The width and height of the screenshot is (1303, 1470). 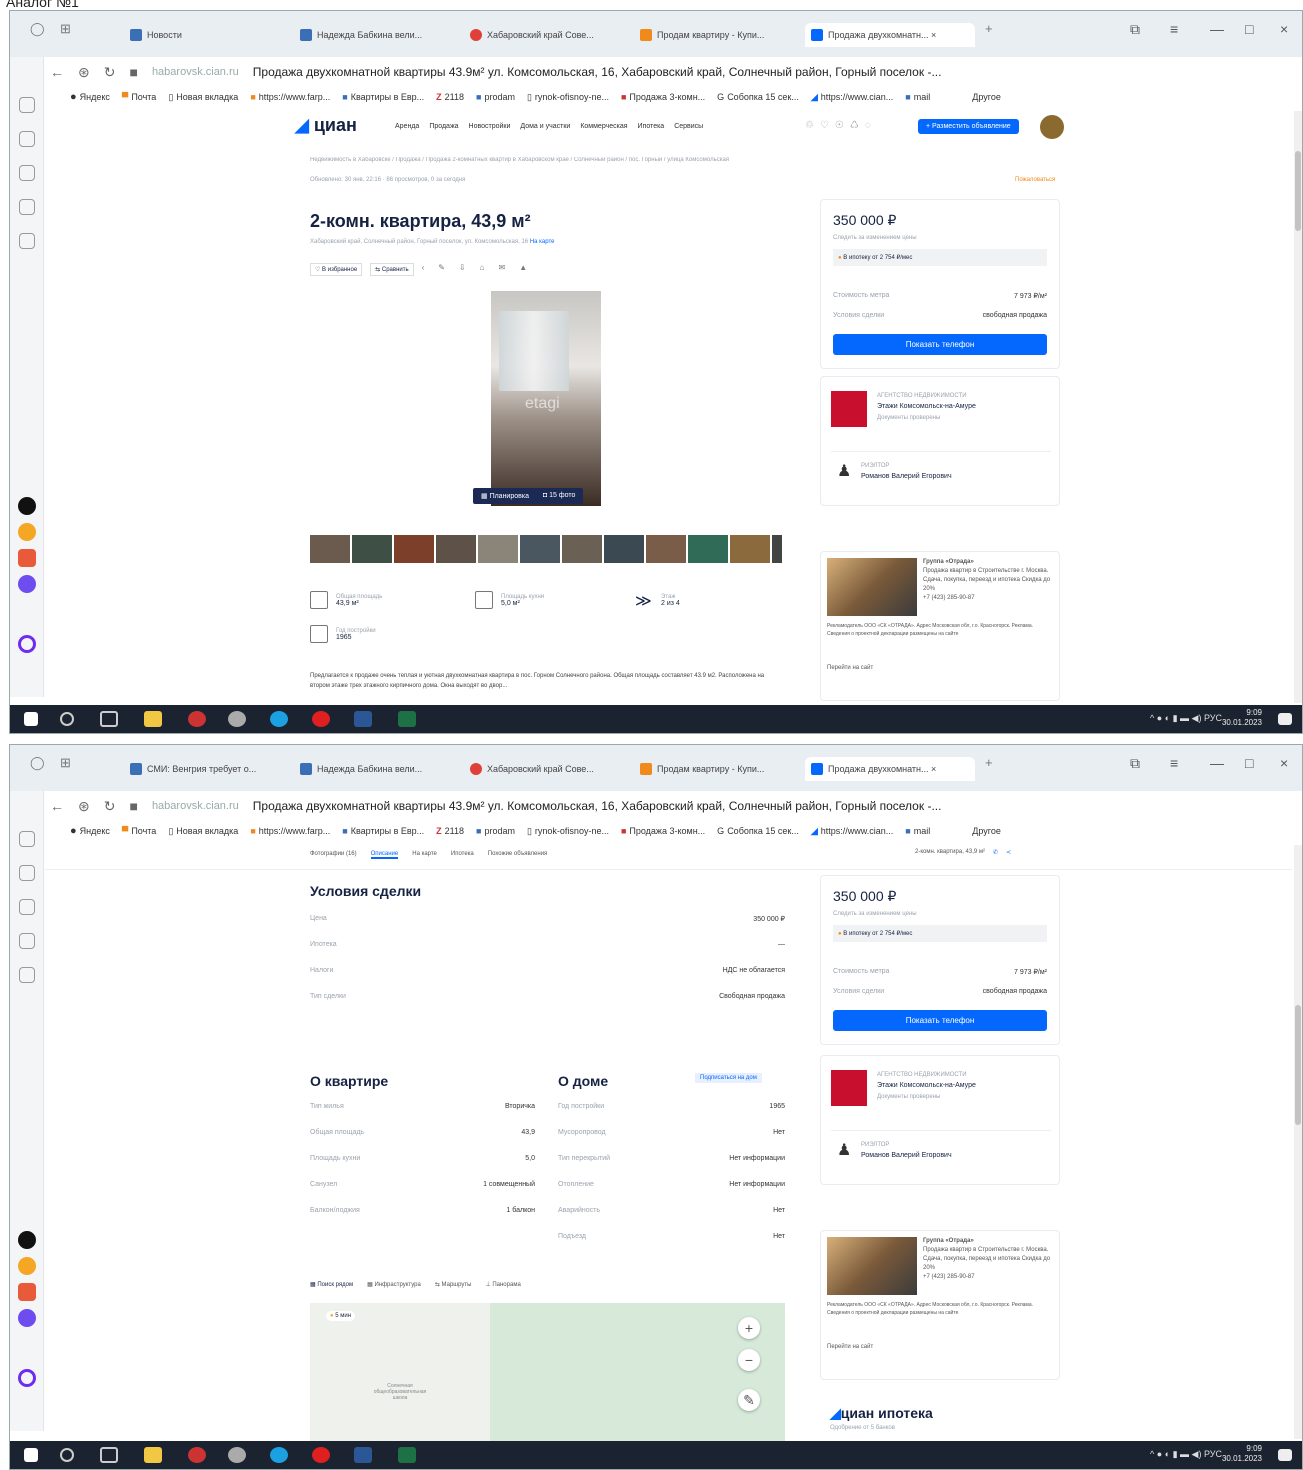 What do you see at coordinates (333, 855) in the screenshot?
I see `sticky-tab: Фотографии (16)` at bounding box center [333, 855].